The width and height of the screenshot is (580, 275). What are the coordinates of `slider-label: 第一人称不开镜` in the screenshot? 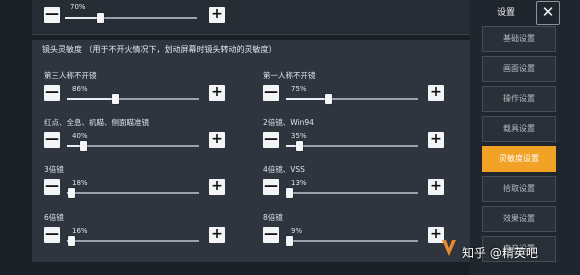 It's located at (289, 75).